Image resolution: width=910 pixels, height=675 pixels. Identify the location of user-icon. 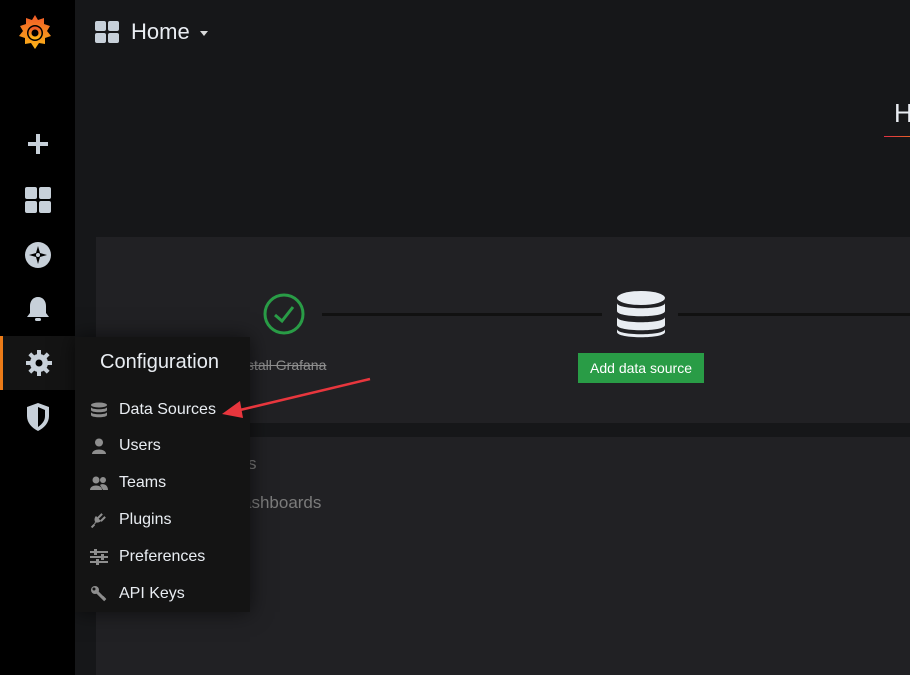
(99, 446).